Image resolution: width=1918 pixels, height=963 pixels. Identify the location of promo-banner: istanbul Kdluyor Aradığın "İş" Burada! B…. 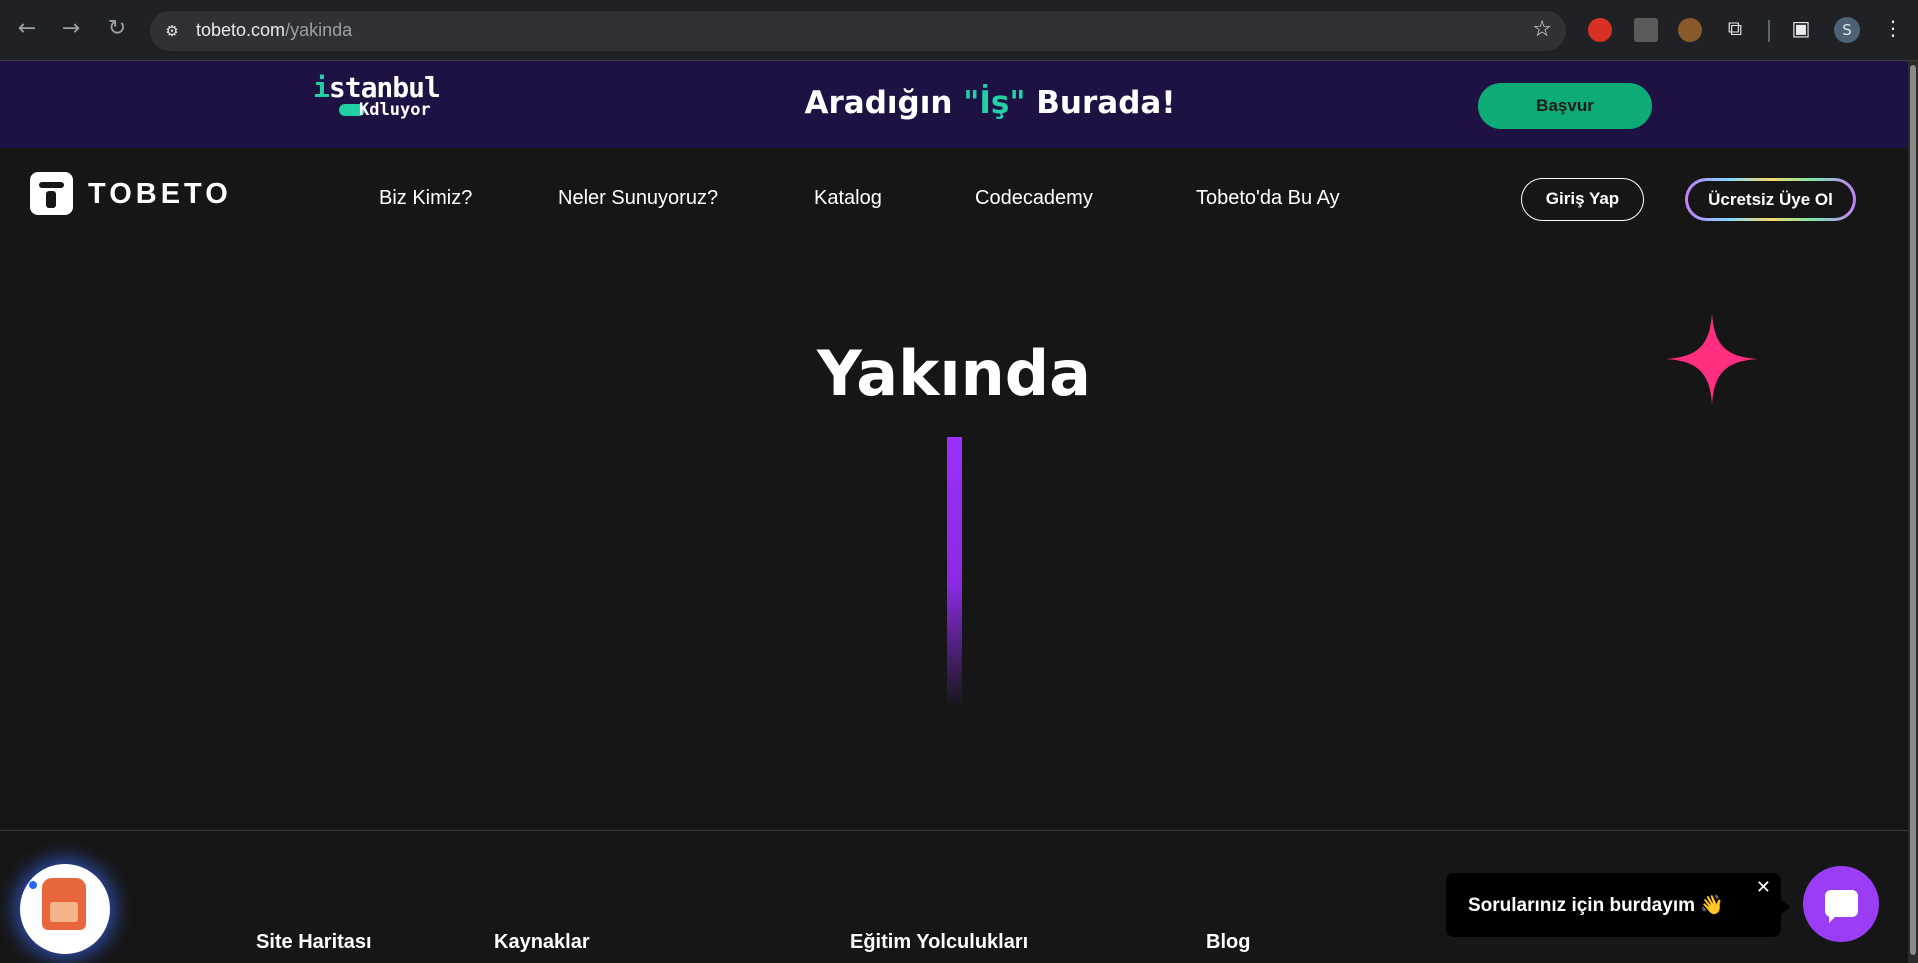
(954, 104).